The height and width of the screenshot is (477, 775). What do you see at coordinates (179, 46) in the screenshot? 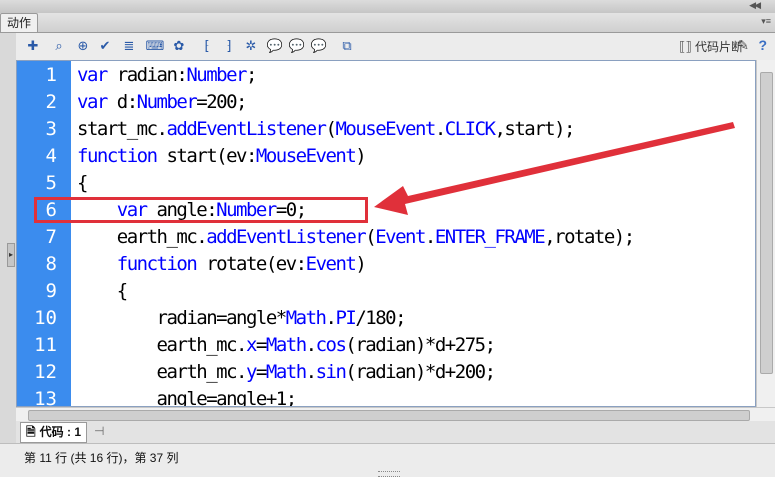
I see `debug-options-icon: ✿` at bounding box center [179, 46].